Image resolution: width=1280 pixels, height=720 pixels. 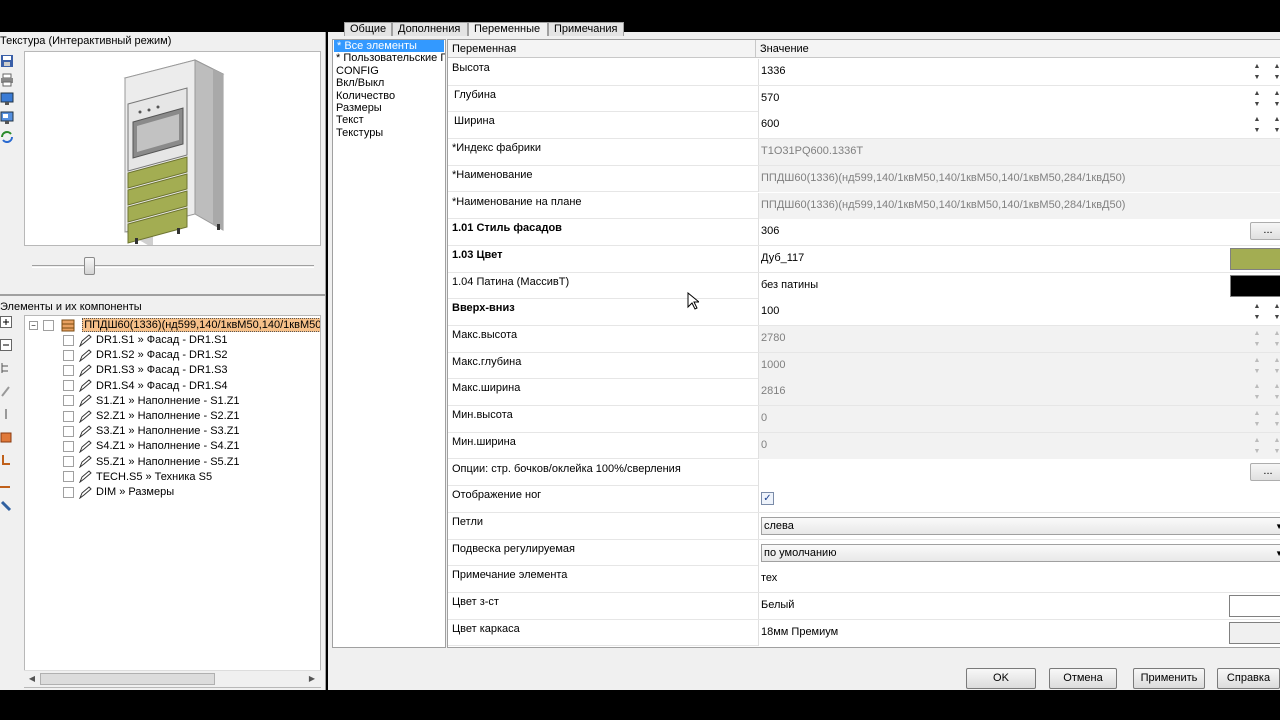 What do you see at coordinates (6, 437) in the screenshot?
I see `box-icon` at bounding box center [6, 437].